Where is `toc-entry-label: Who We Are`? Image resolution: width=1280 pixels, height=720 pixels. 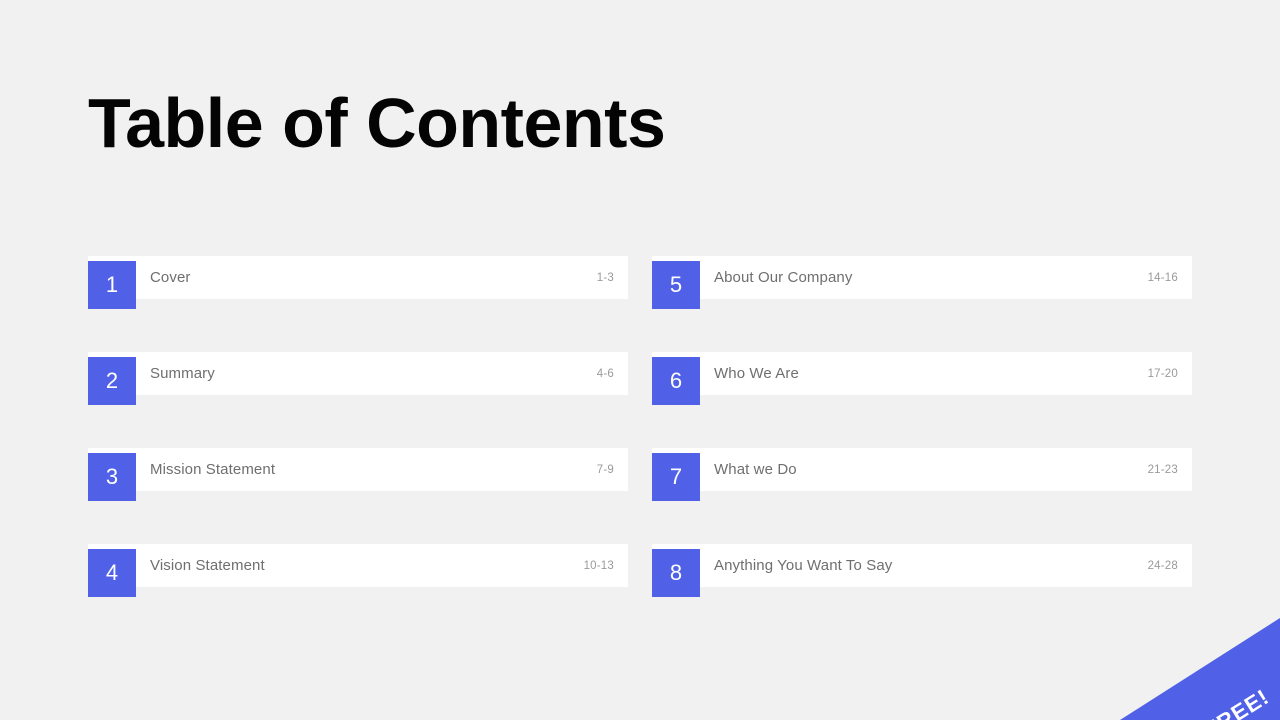 toc-entry-label: Who We Are is located at coordinates (756, 373).